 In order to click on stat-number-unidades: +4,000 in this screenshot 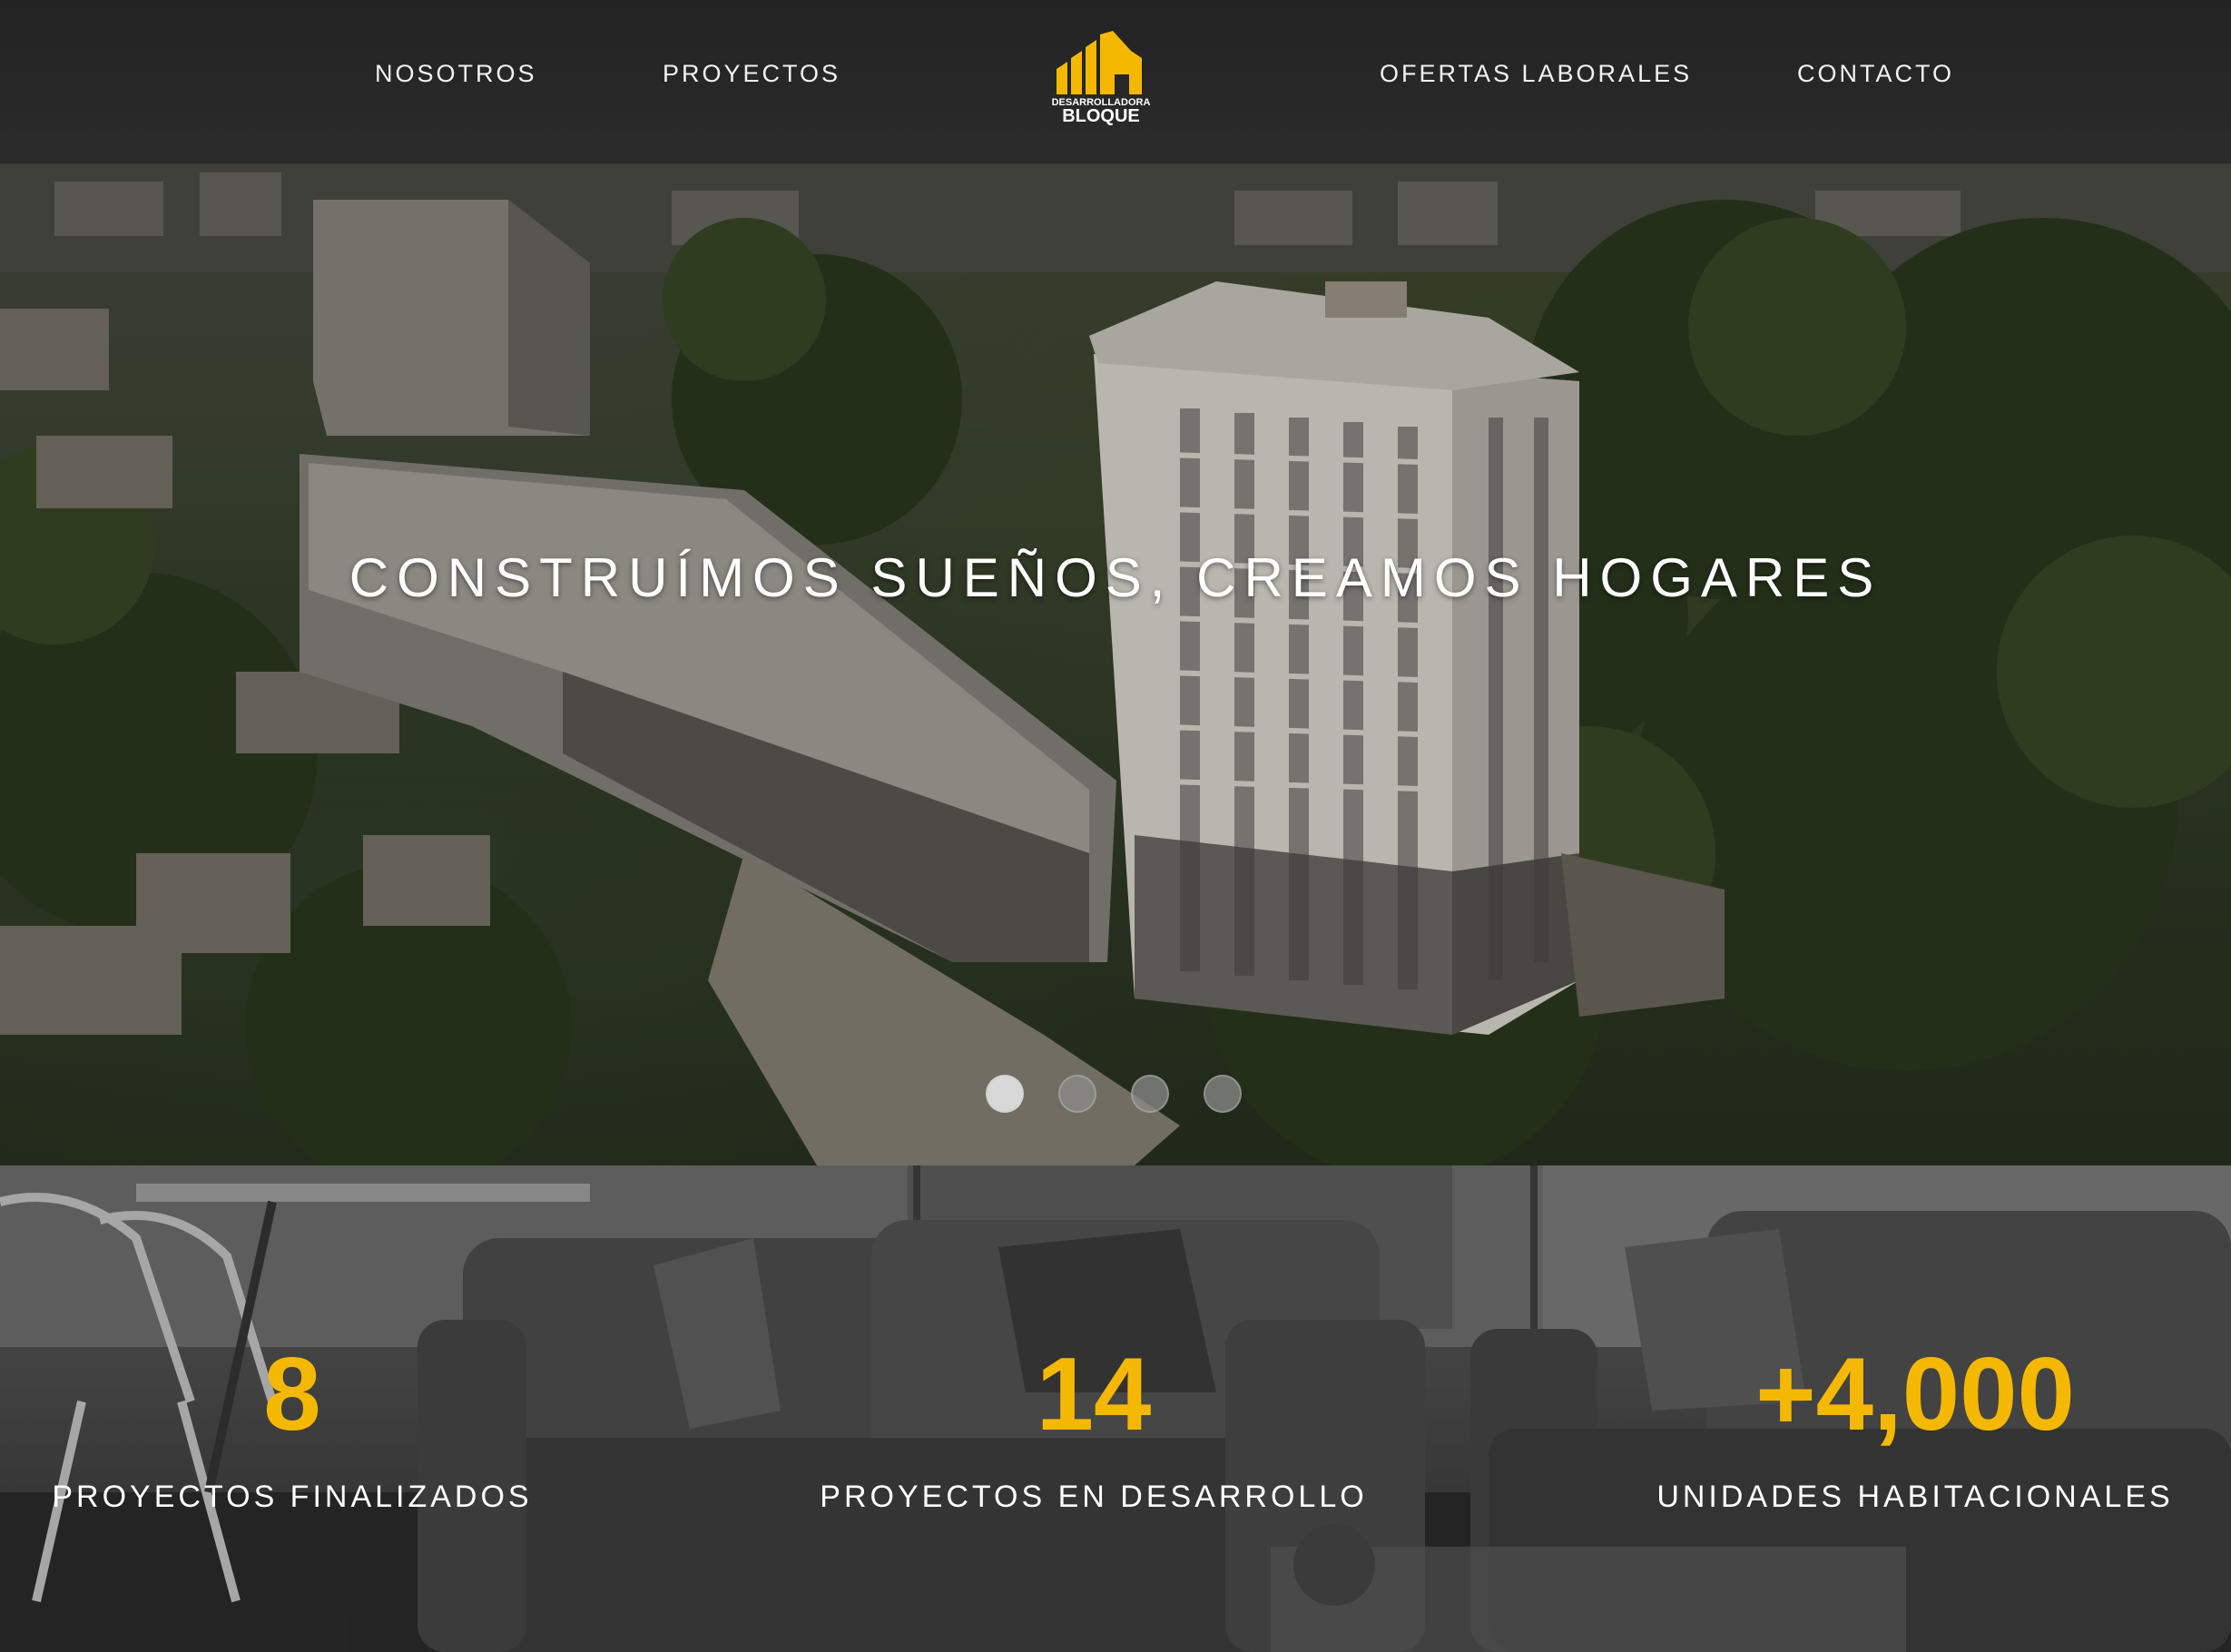, I will do `click(1915, 1394)`.